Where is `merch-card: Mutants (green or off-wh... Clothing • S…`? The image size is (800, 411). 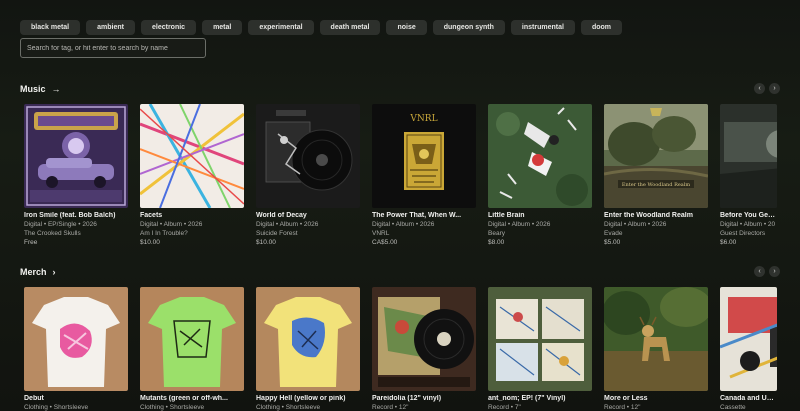
merch-card: Mutants (green or off-wh... Clothing • S… is located at coordinates (192, 349).